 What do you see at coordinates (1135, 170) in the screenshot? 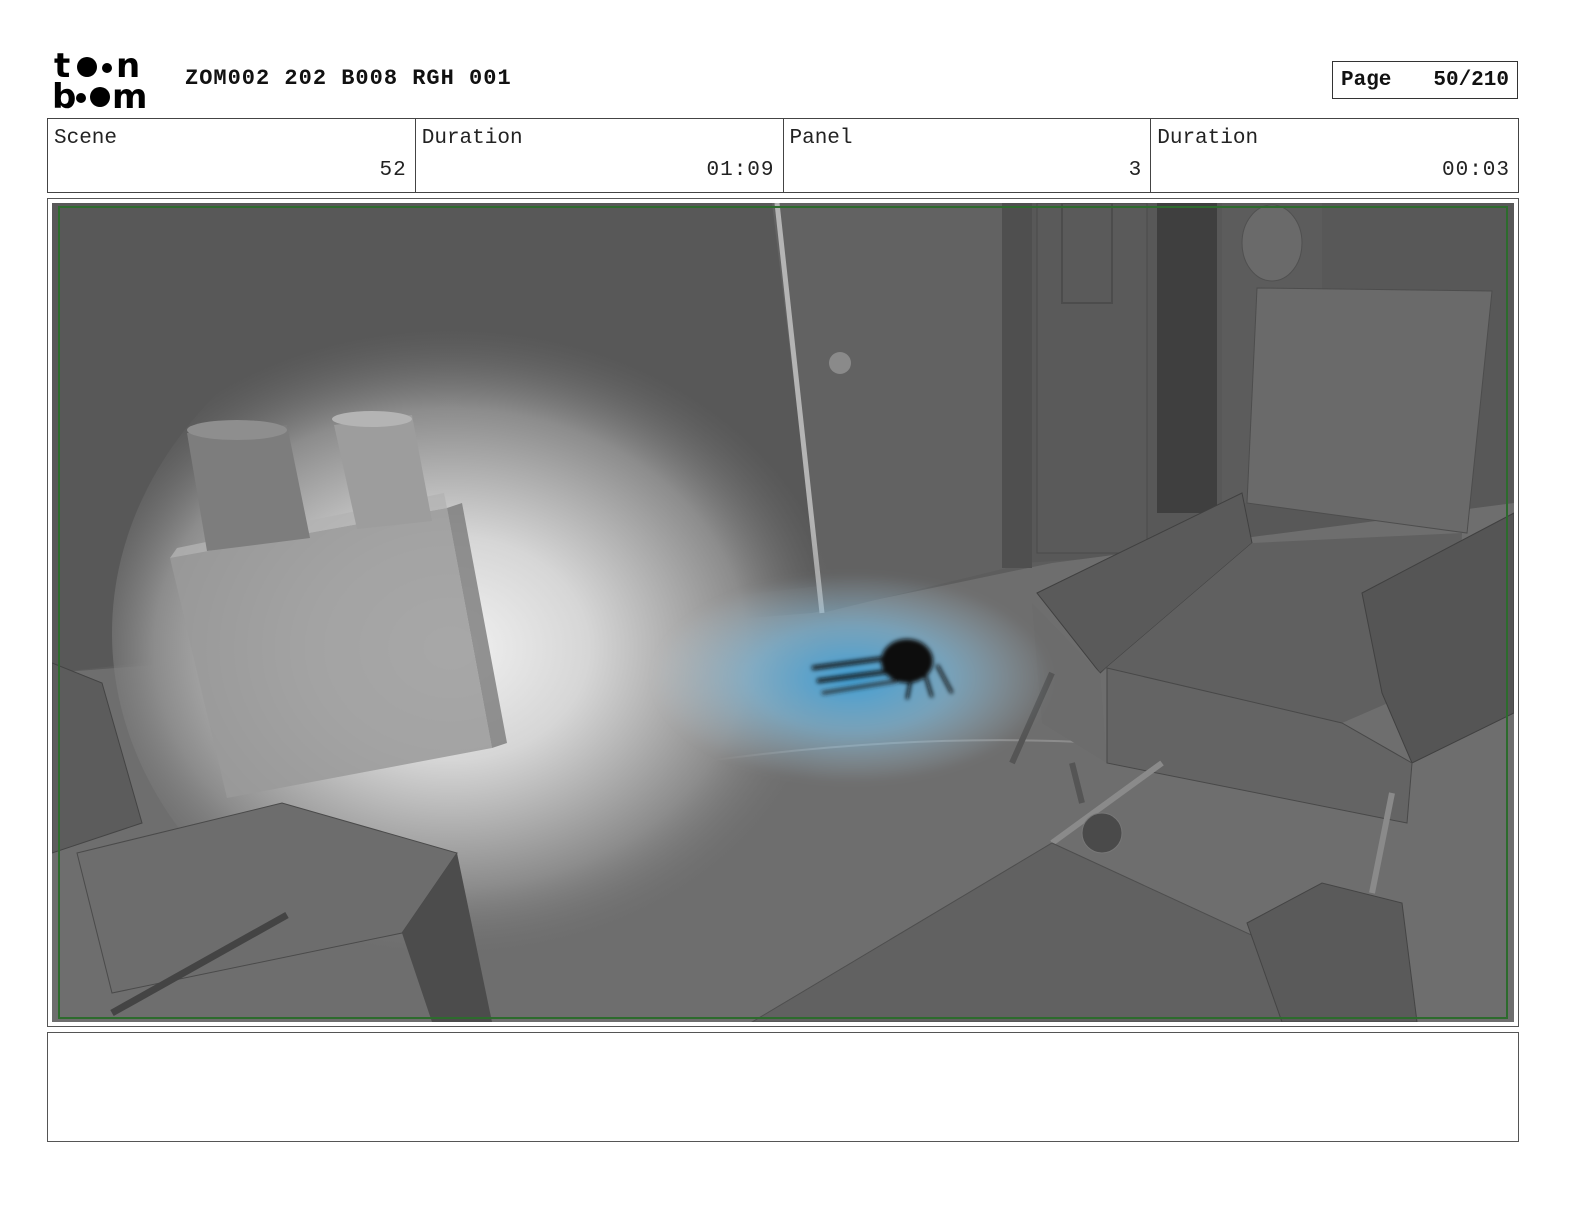
I see `panel-value: 3` at bounding box center [1135, 170].